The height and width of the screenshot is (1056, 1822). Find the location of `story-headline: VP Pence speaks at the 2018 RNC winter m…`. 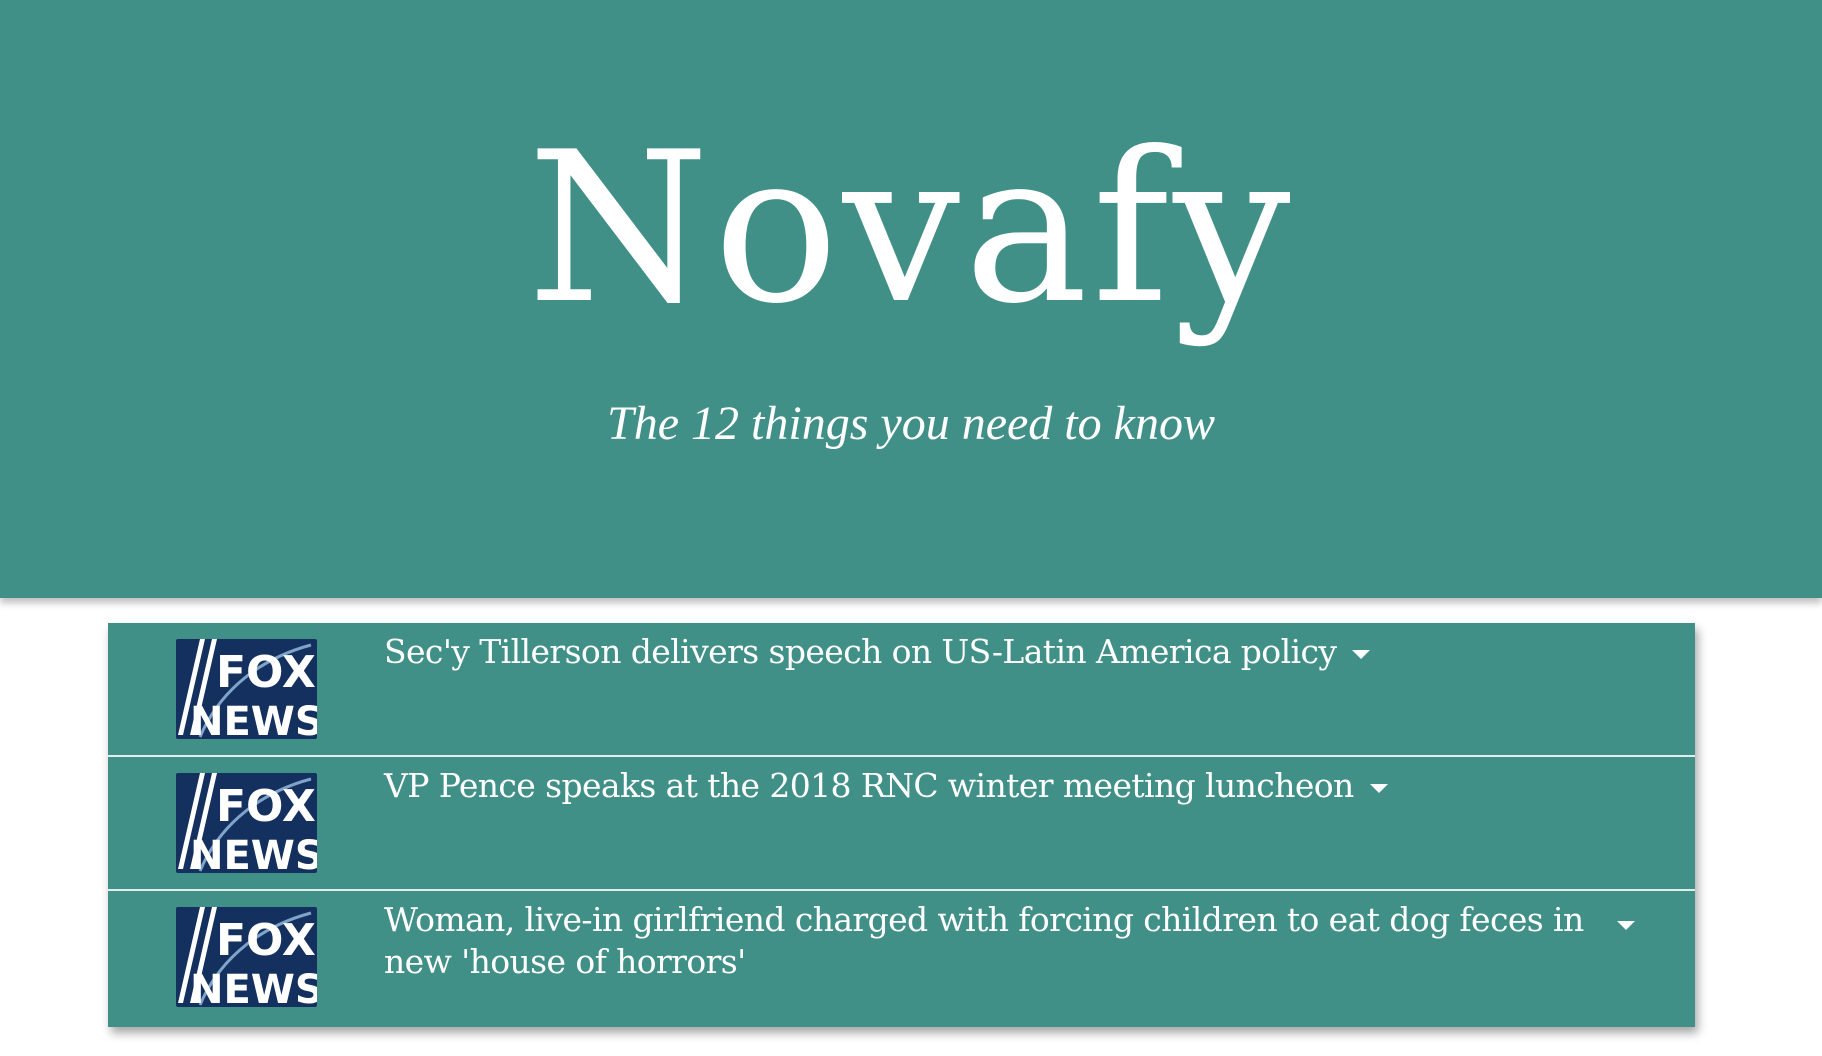

story-headline: VP Pence speaks at the 2018 RNC winter m… is located at coordinates (974, 786).